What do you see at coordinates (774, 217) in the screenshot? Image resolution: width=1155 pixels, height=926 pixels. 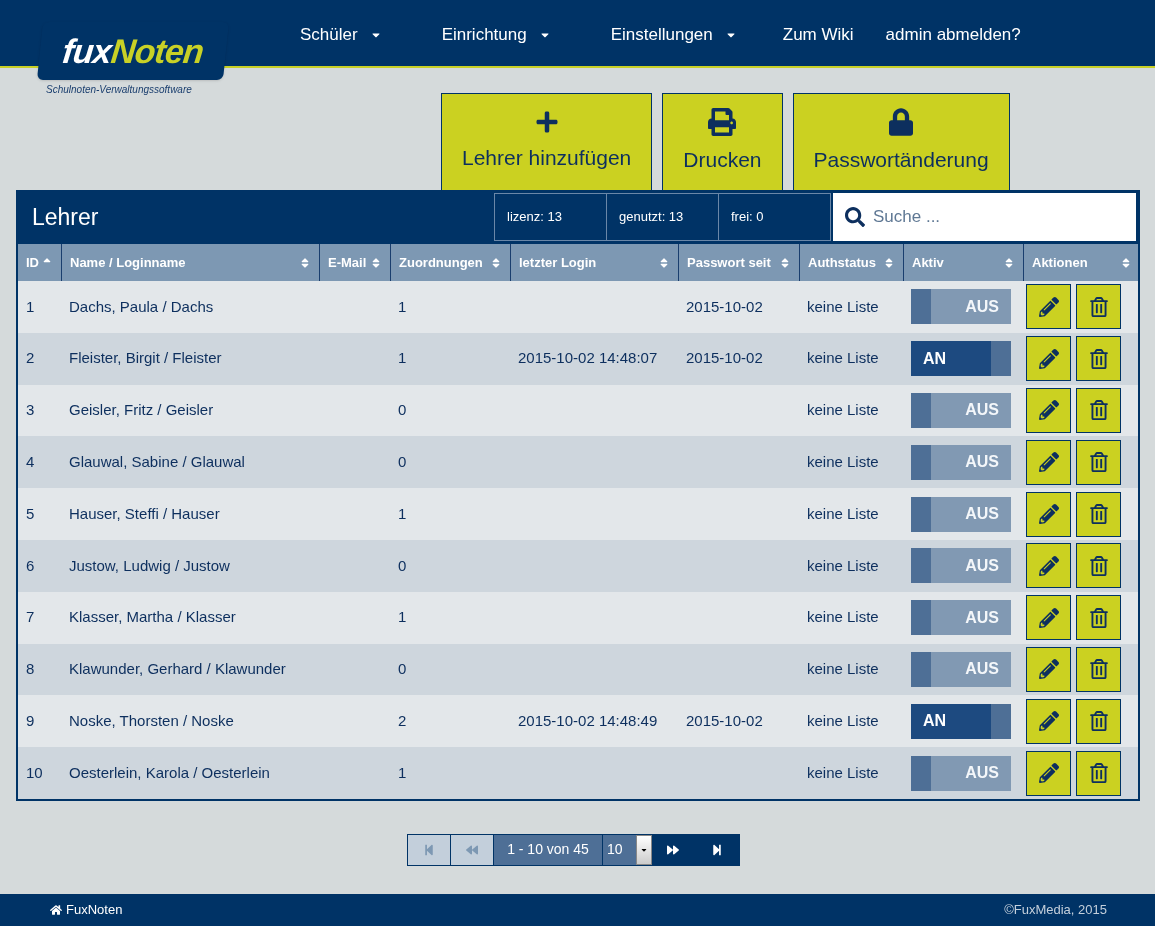 I see `license-stat: frei: 0` at bounding box center [774, 217].